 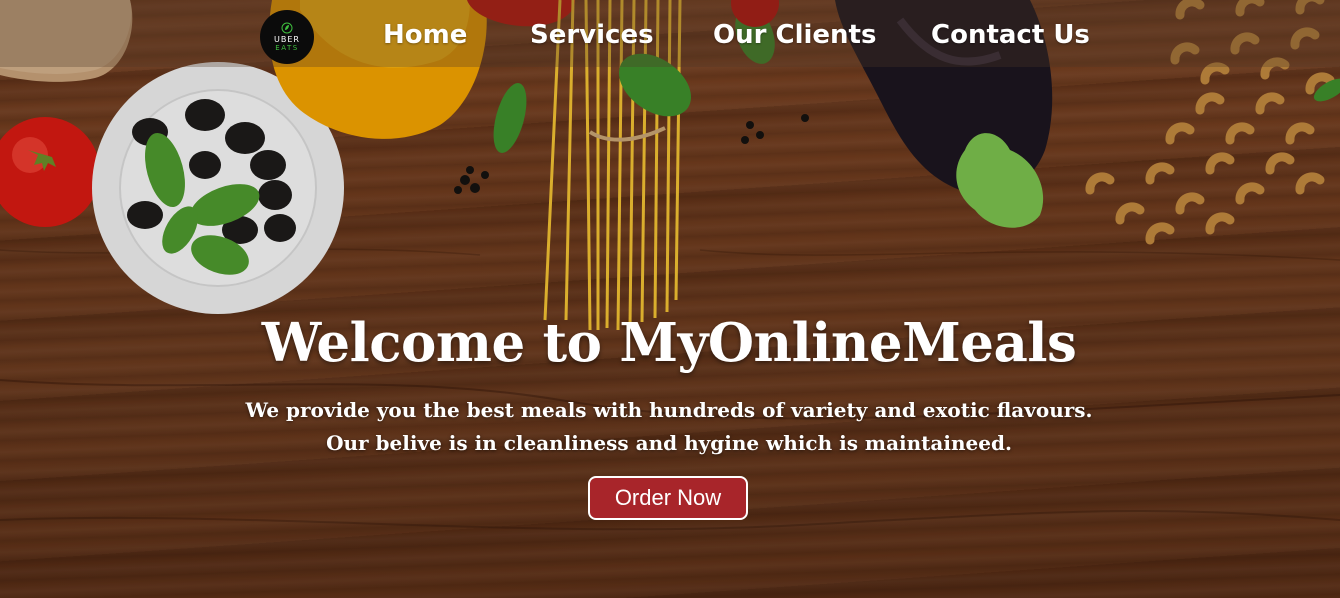 What do you see at coordinates (668, 498) in the screenshot?
I see `order-now-button: Order Now` at bounding box center [668, 498].